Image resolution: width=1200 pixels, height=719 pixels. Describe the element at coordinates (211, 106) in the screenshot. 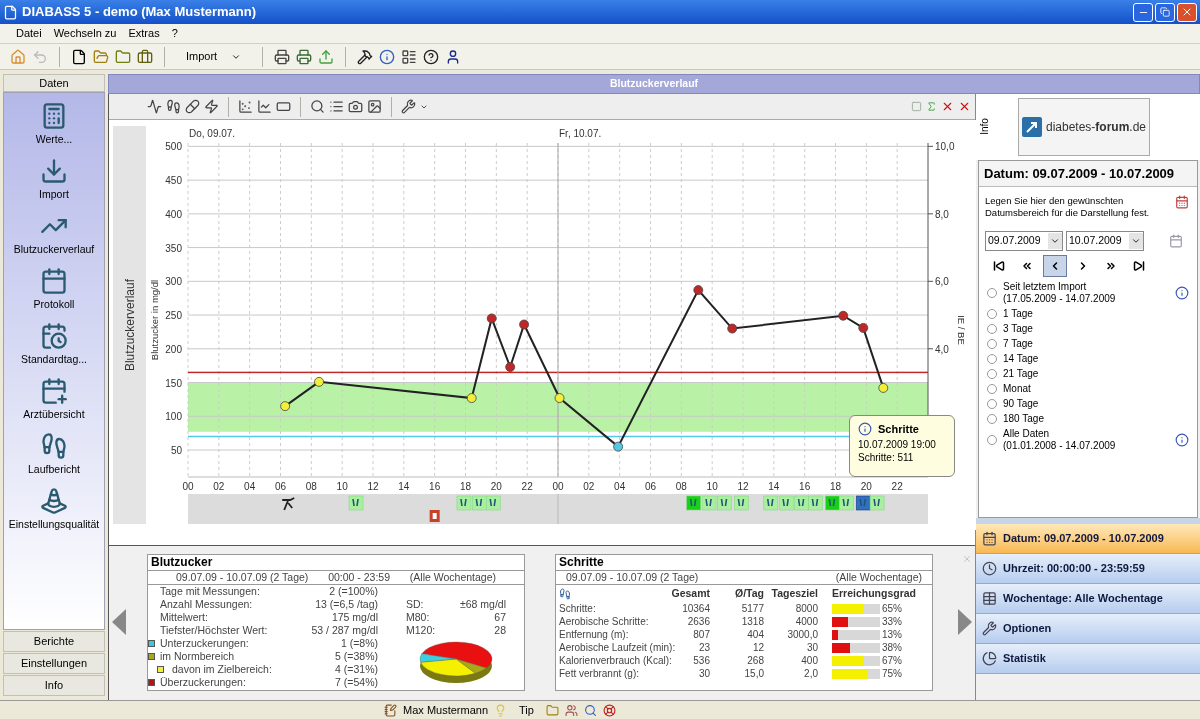

I see `lightning-icon` at that location.